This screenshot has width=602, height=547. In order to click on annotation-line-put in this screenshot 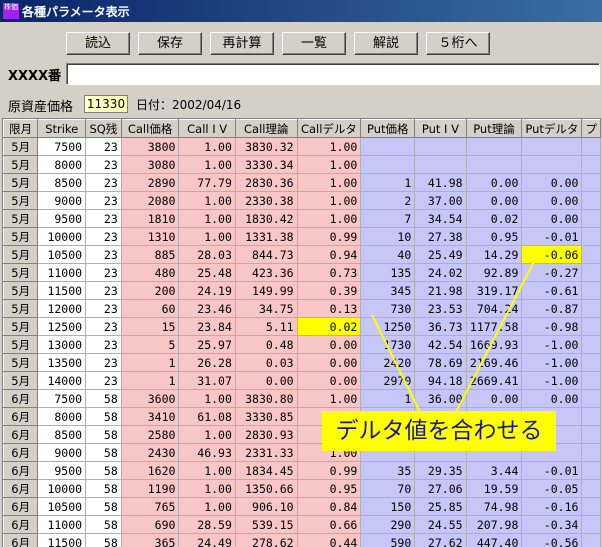, I will do `click(498, 331)`.